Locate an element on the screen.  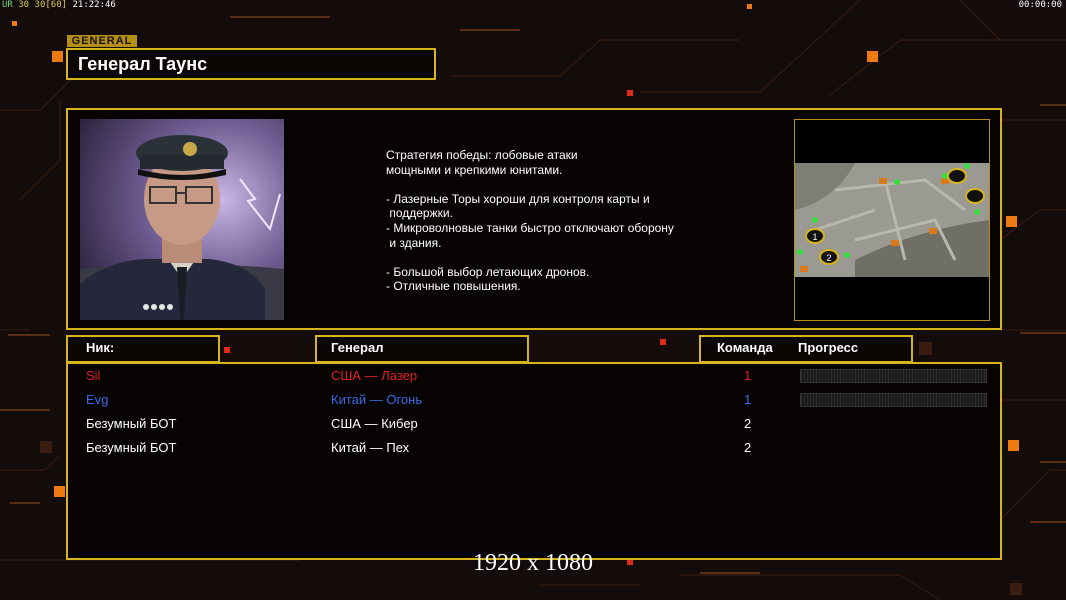
fps-c: [60] is located at coordinates (56, 5).